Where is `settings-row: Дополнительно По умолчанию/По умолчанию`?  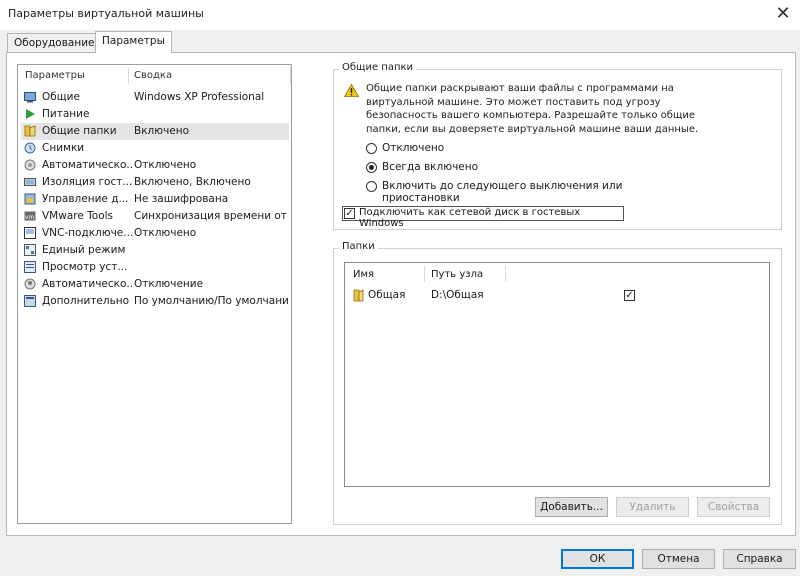
settings-row: Дополнительно По умолчанию/По умолчанию is located at coordinates (155, 301).